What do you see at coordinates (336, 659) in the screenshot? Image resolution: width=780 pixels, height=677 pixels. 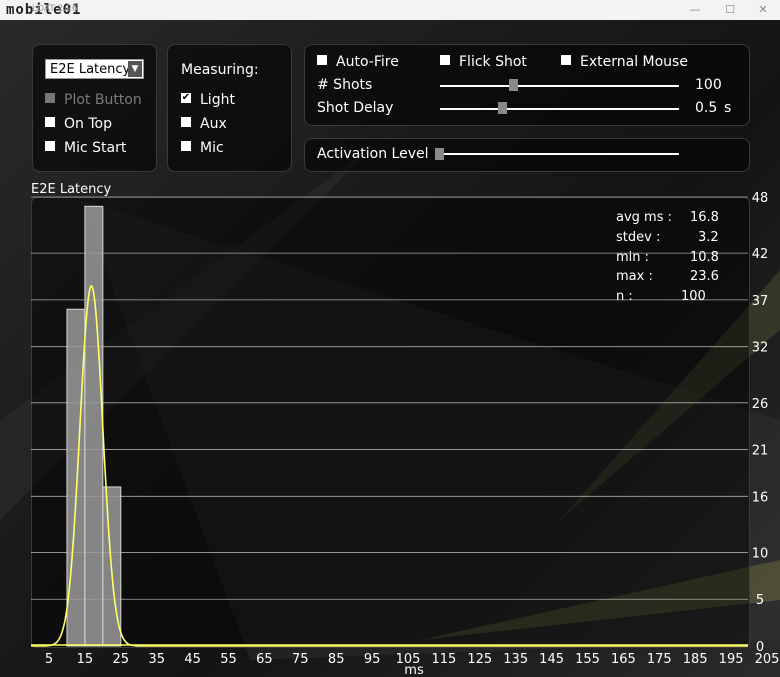 I see `x-tick-label: 85` at bounding box center [336, 659].